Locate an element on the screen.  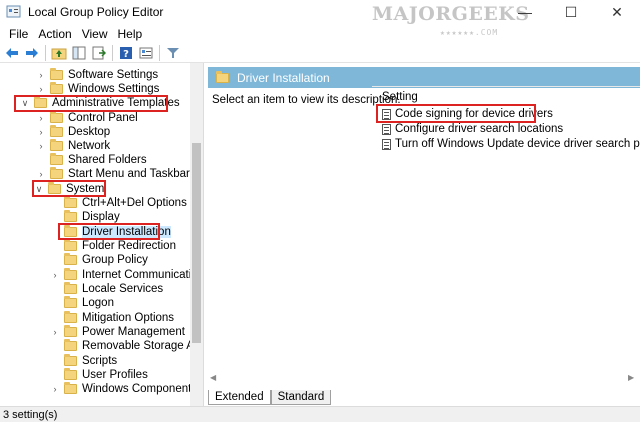
tree-scrollbar is located at coordinates (196, 234).